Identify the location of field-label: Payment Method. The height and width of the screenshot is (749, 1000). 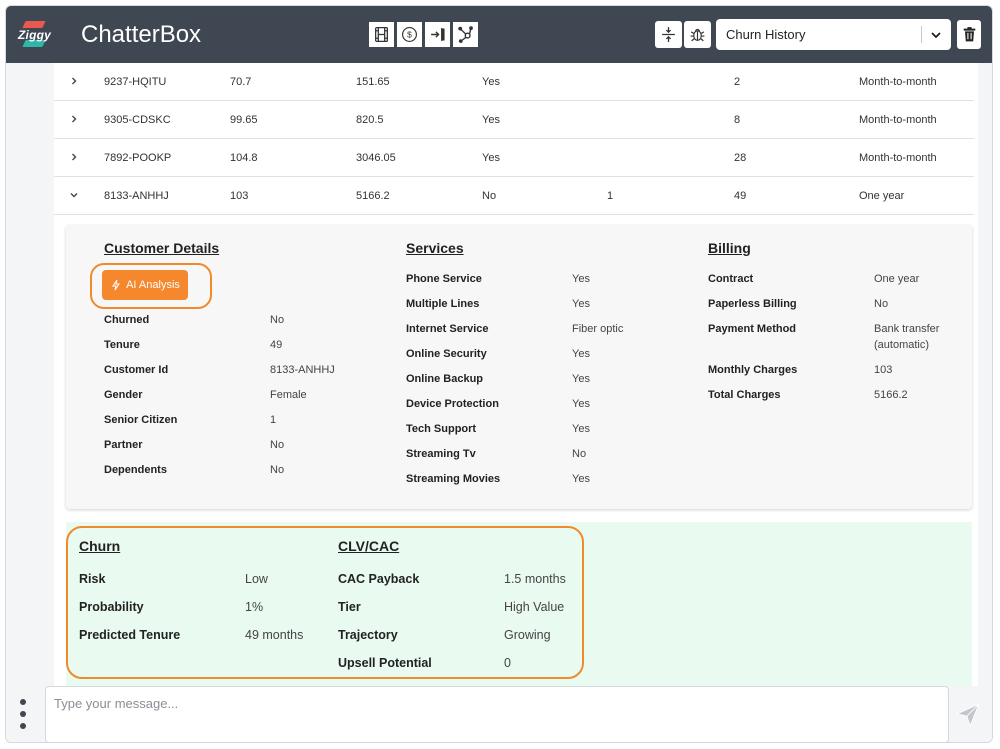
(752, 329).